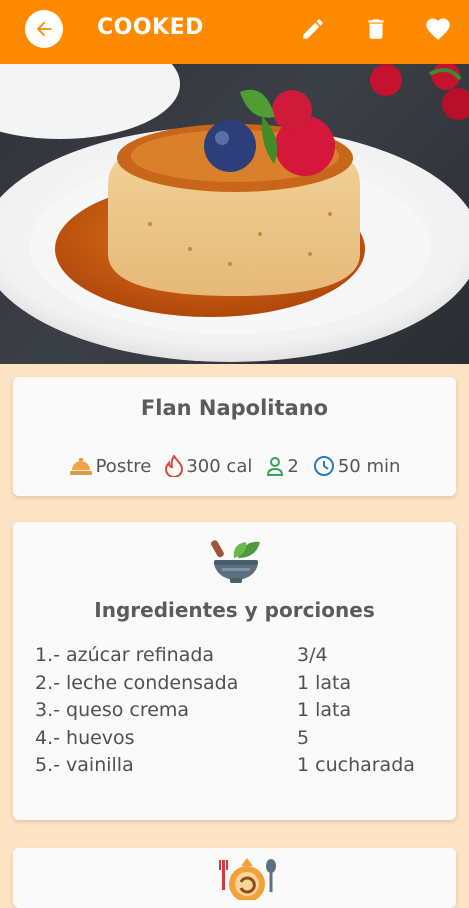  I want to click on back-button, so click(44, 29).